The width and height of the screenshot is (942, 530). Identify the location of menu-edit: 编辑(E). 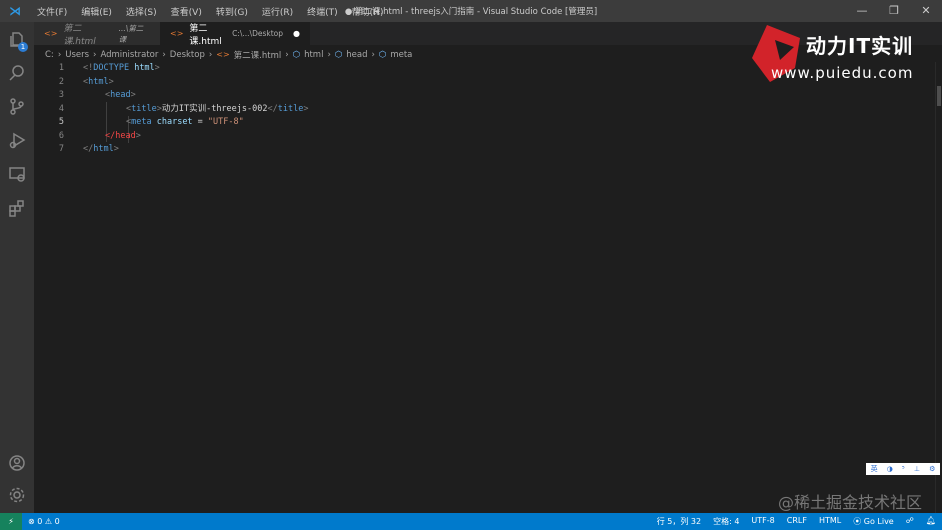
(96, 11).